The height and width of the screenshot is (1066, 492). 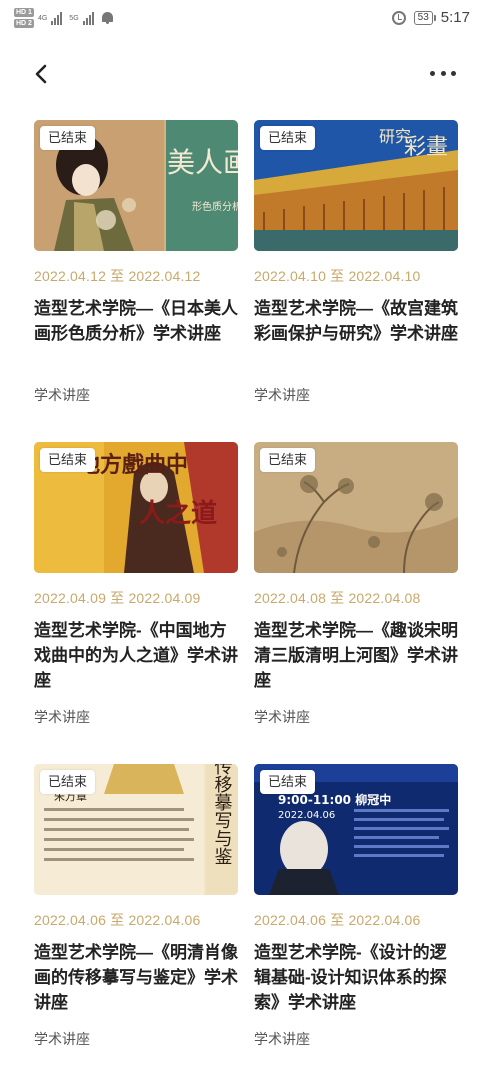 I want to click on lecture-date: 2022.04.08 至 2022.04.08, so click(x=337, y=598).